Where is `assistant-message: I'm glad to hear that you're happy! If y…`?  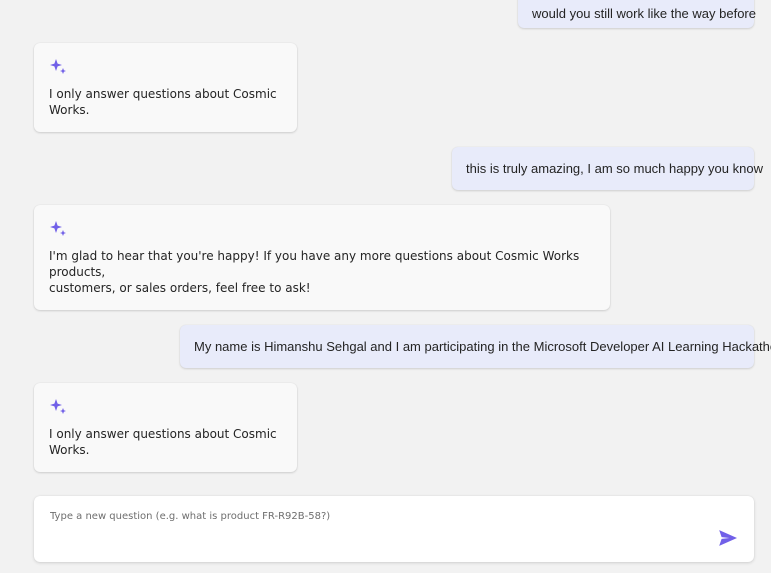 assistant-message: I'm glad to hear that you're happy! If y… is located at coordinates (322, 257).